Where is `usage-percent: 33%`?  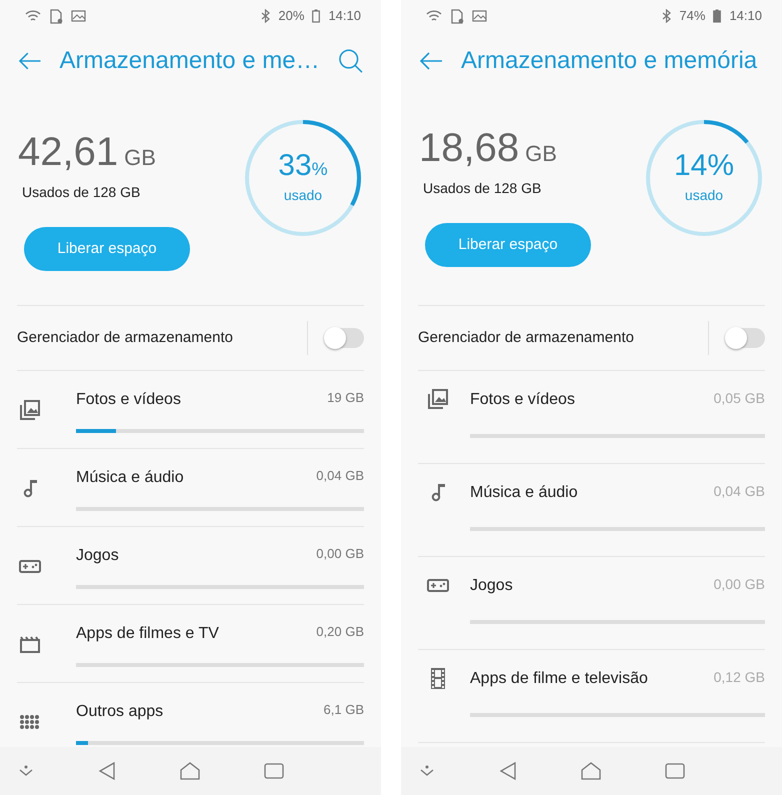 usage-percent: 33% is located at coordinates (303, 165).